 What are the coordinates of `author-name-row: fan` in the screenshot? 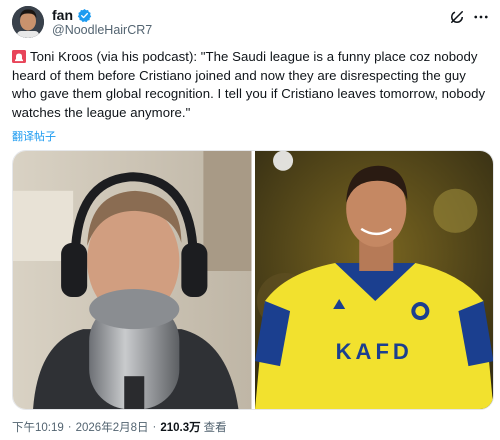 It's located at (72, 15).